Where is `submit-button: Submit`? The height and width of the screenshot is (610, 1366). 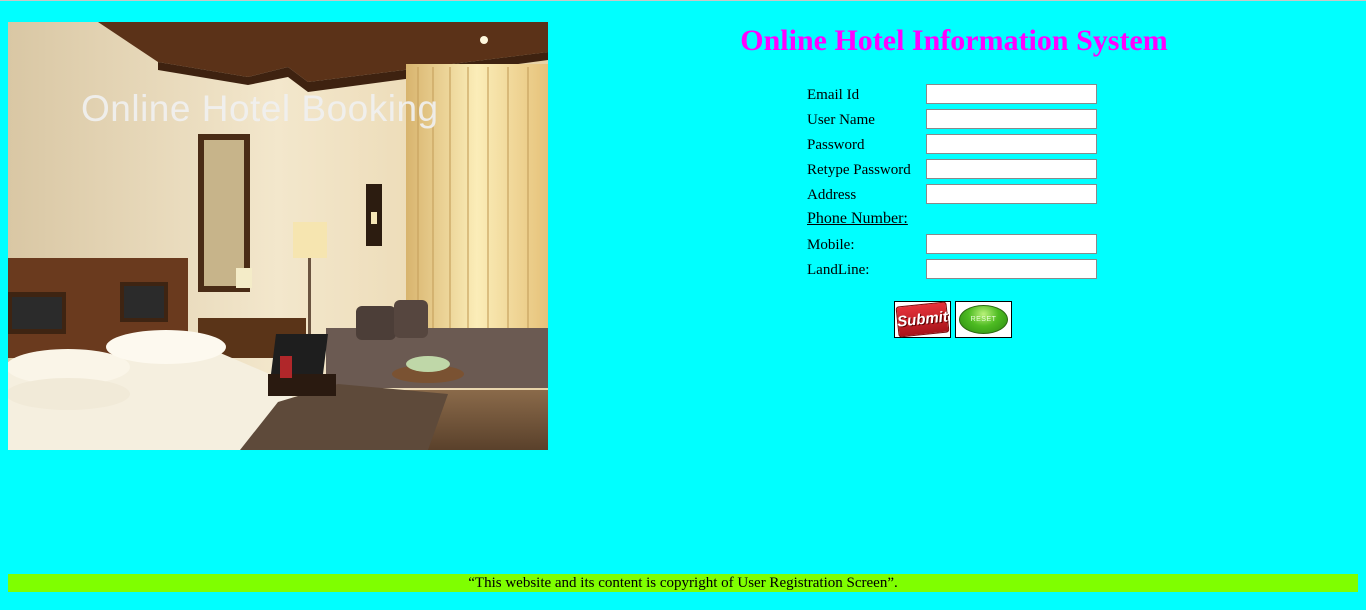 submit-button: Submit is located at coordinates (922, 319).